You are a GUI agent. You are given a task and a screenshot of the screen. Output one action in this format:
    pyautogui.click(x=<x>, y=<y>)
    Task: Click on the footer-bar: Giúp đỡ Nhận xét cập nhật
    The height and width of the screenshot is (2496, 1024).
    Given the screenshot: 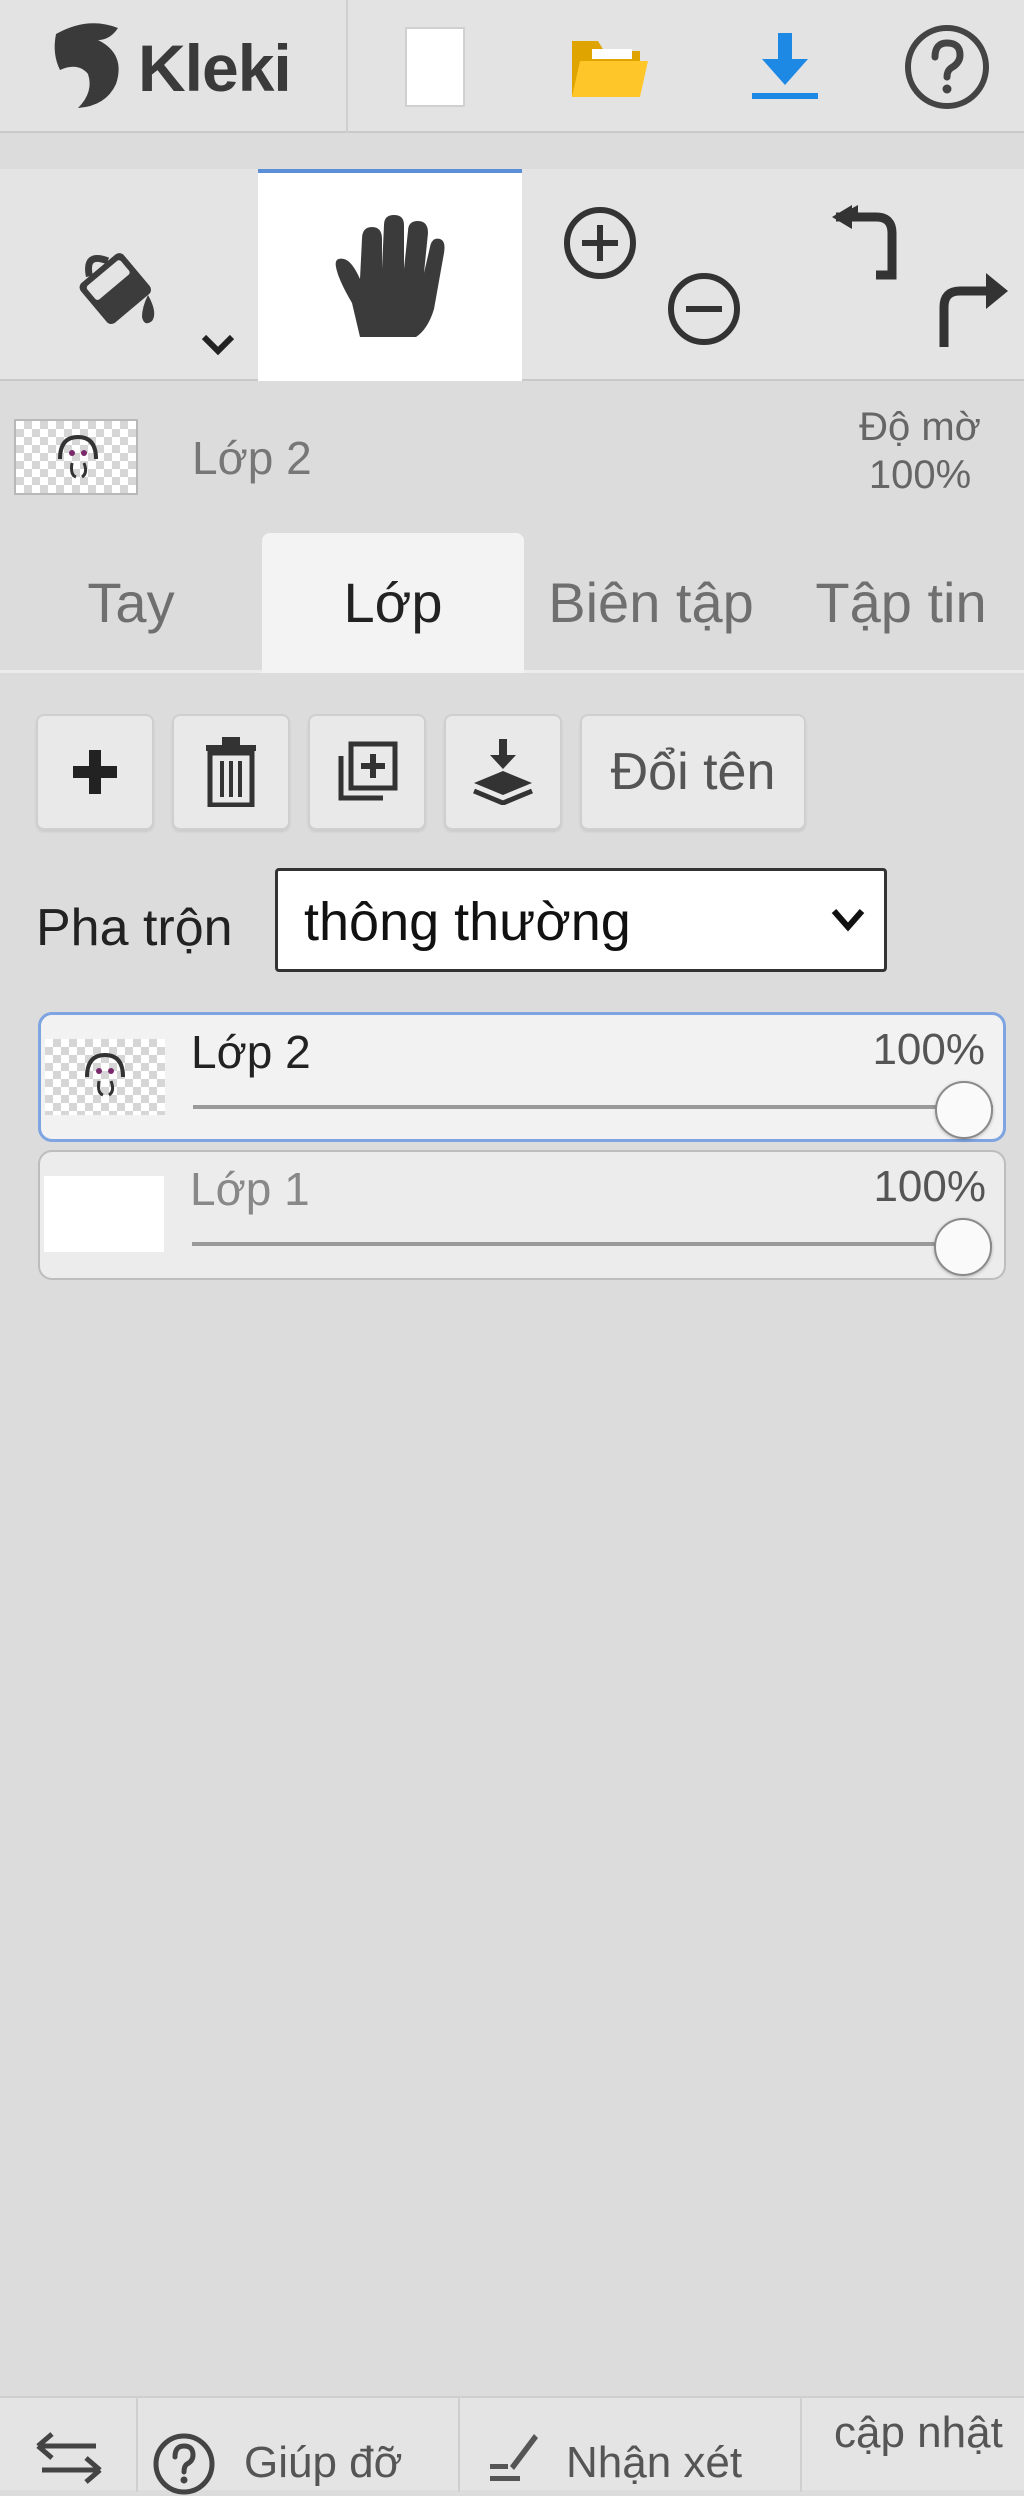 What is the action you would take?
    pyautogui.click(x=512, y=2445)
    